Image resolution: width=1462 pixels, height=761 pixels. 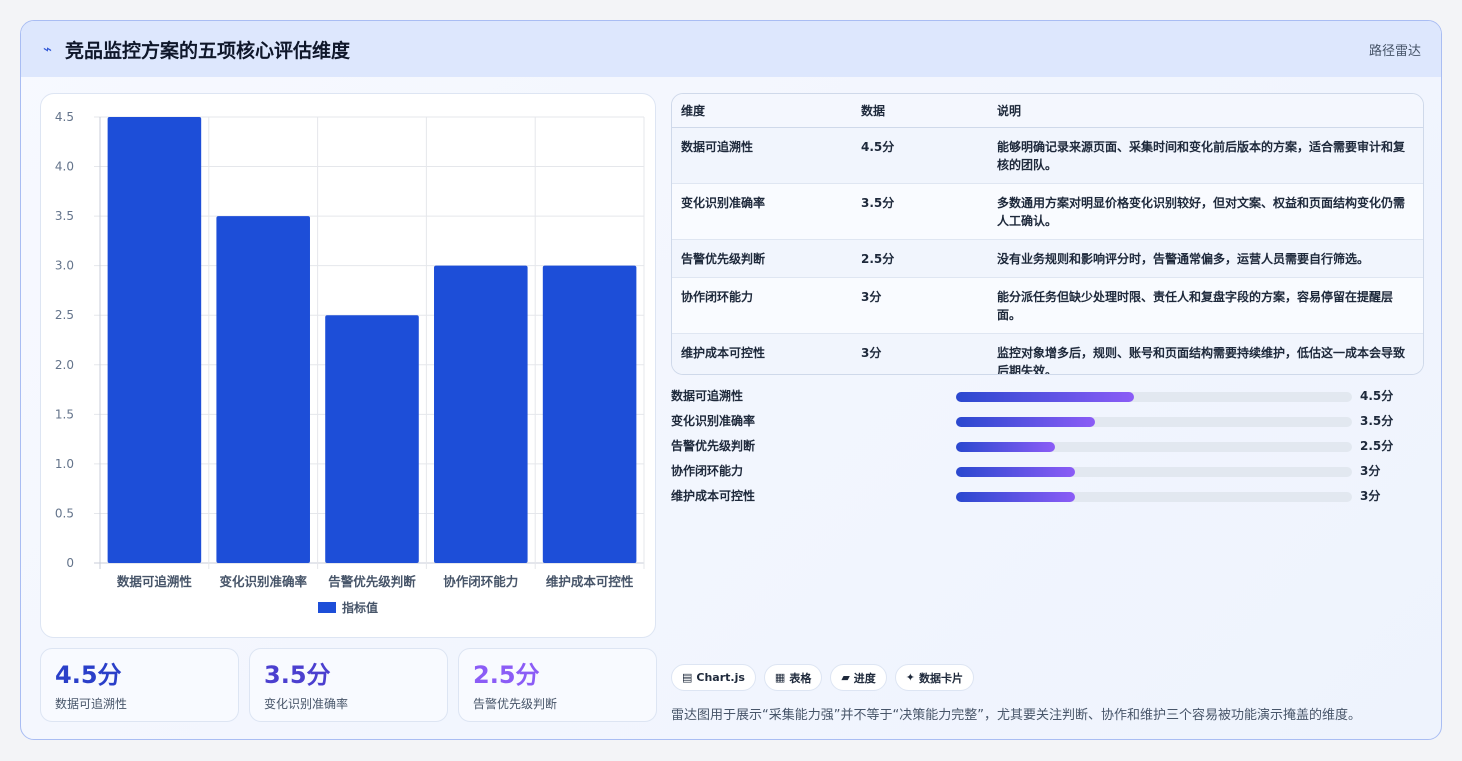 I want to click on y-tick-label: 3.0, so click(x=64, y=266).